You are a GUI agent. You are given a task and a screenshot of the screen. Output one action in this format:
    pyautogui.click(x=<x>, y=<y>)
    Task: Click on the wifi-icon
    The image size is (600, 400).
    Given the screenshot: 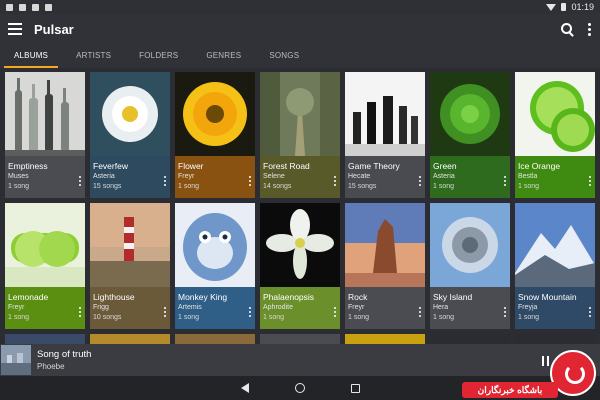 What is the action you would take?
    pyautogui.click(x=551, y=7)
    